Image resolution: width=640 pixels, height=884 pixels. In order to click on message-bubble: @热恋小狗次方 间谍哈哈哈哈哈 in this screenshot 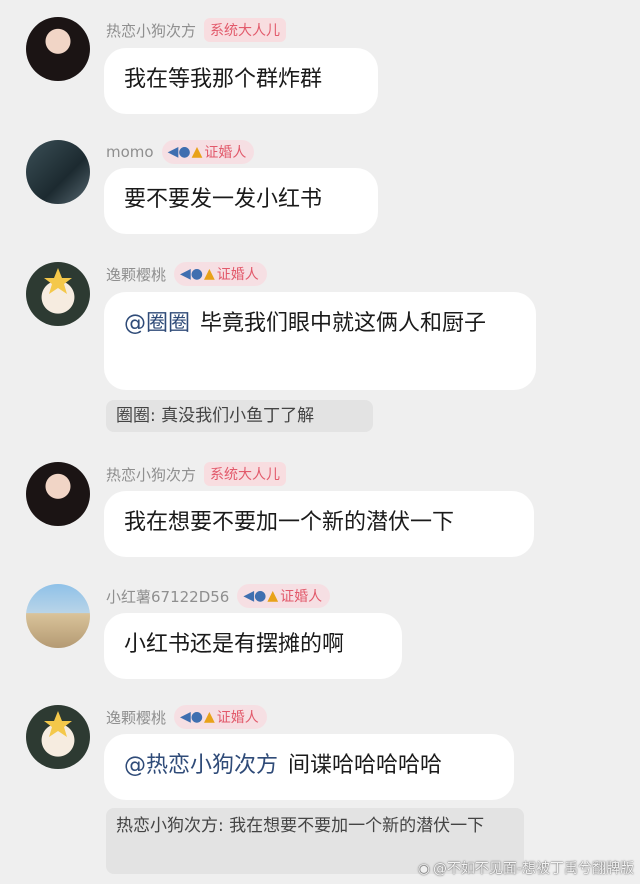, I will do `click(309, 767)`.